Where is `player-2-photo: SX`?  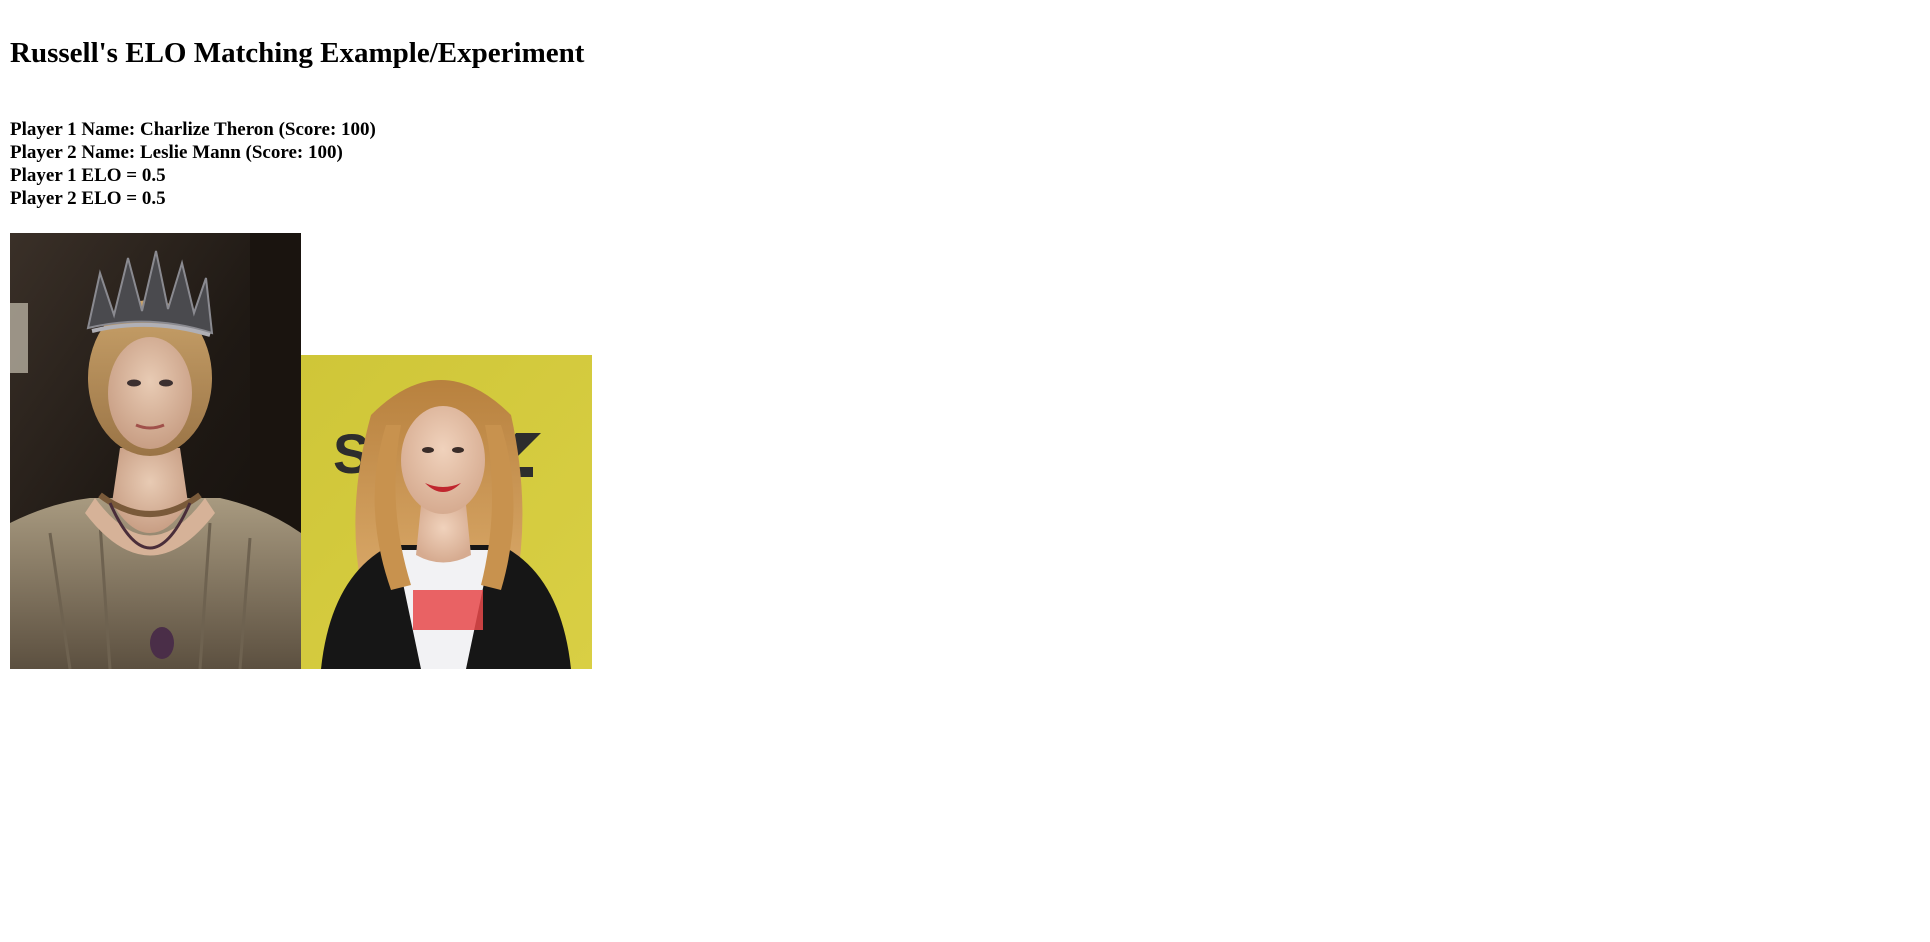
player-2-photo: SX is located at coordinates (446, 512).